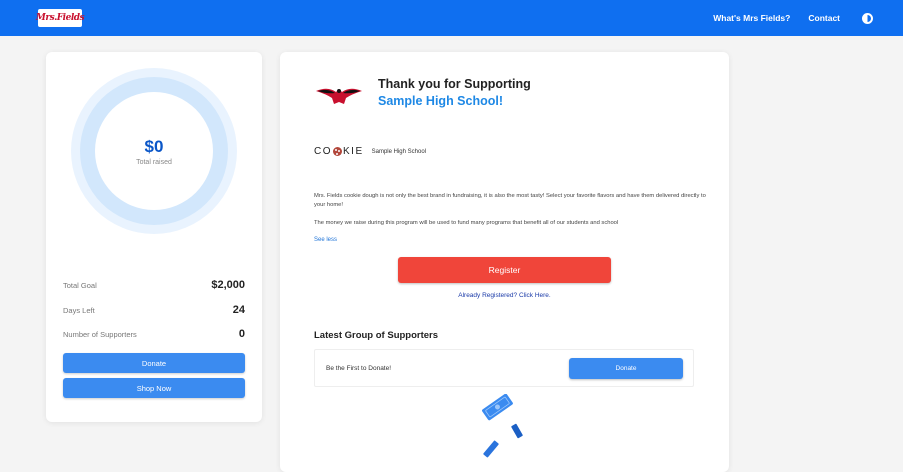 This screenshot has height=472, width=903. I want to click on supporters-donate-button: Donate, so click(626, 368).